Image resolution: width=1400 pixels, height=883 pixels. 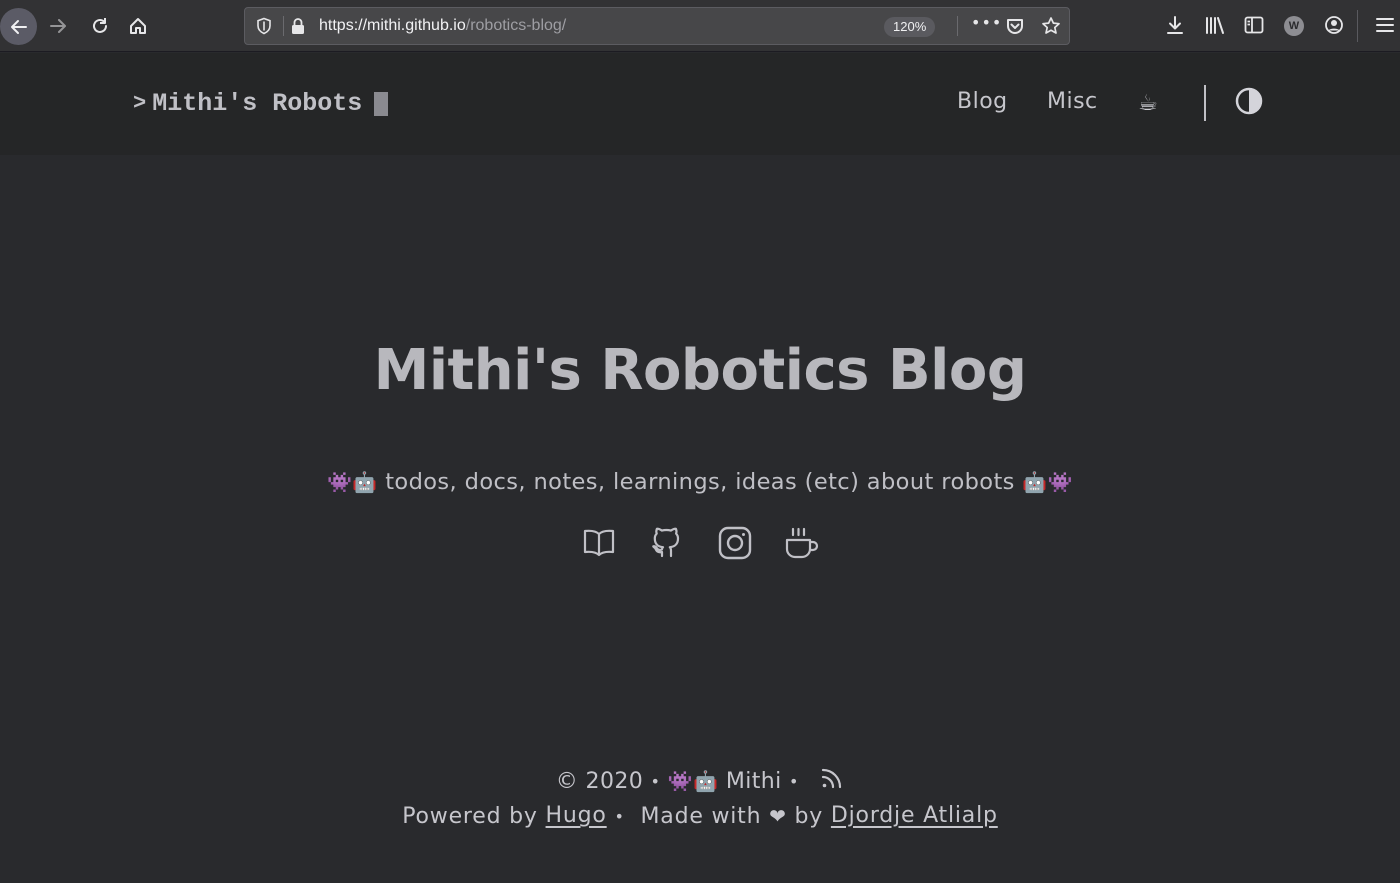 What do you see at coordinates (140, 103) in the screenshot?
I see `logo-prompt: >` at bounding box center [140, 103].